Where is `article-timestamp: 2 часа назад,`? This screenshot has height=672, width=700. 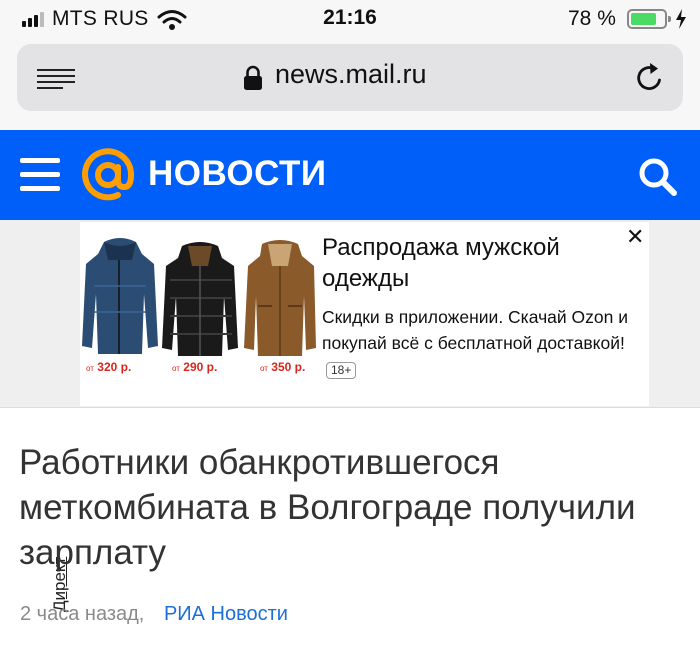
article-timestamp: 2 часа назад, is located at coordinates (82, 614).